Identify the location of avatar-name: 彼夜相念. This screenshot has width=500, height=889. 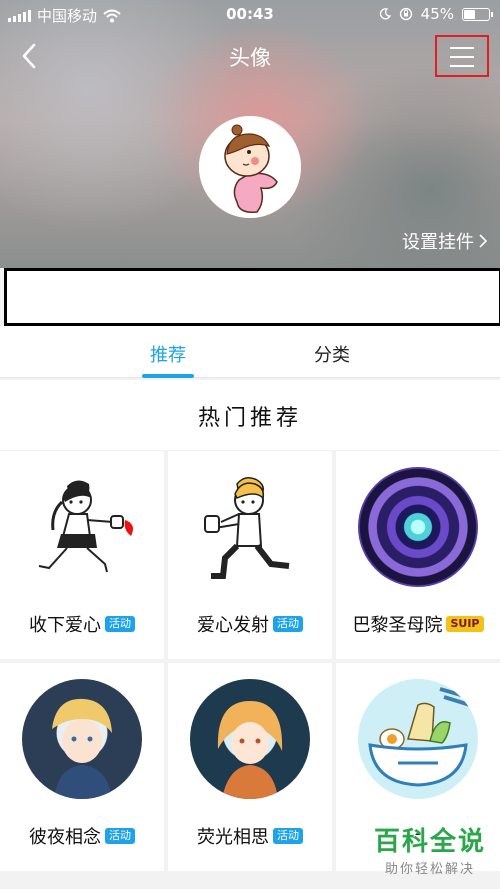
(65, 837).